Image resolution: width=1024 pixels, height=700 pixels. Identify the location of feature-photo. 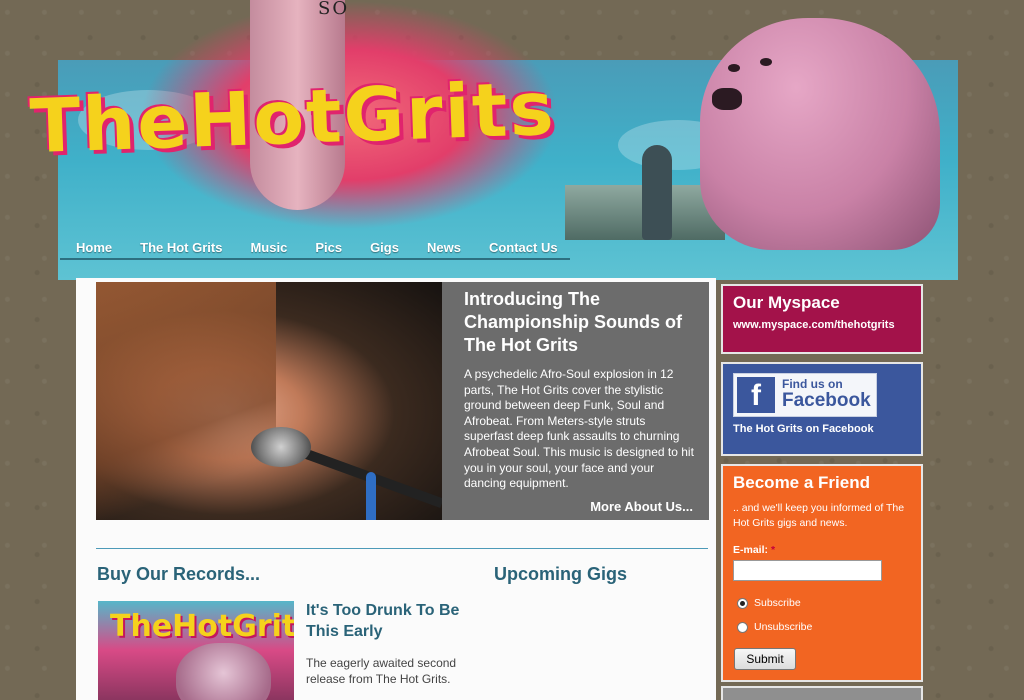
(269, 401).